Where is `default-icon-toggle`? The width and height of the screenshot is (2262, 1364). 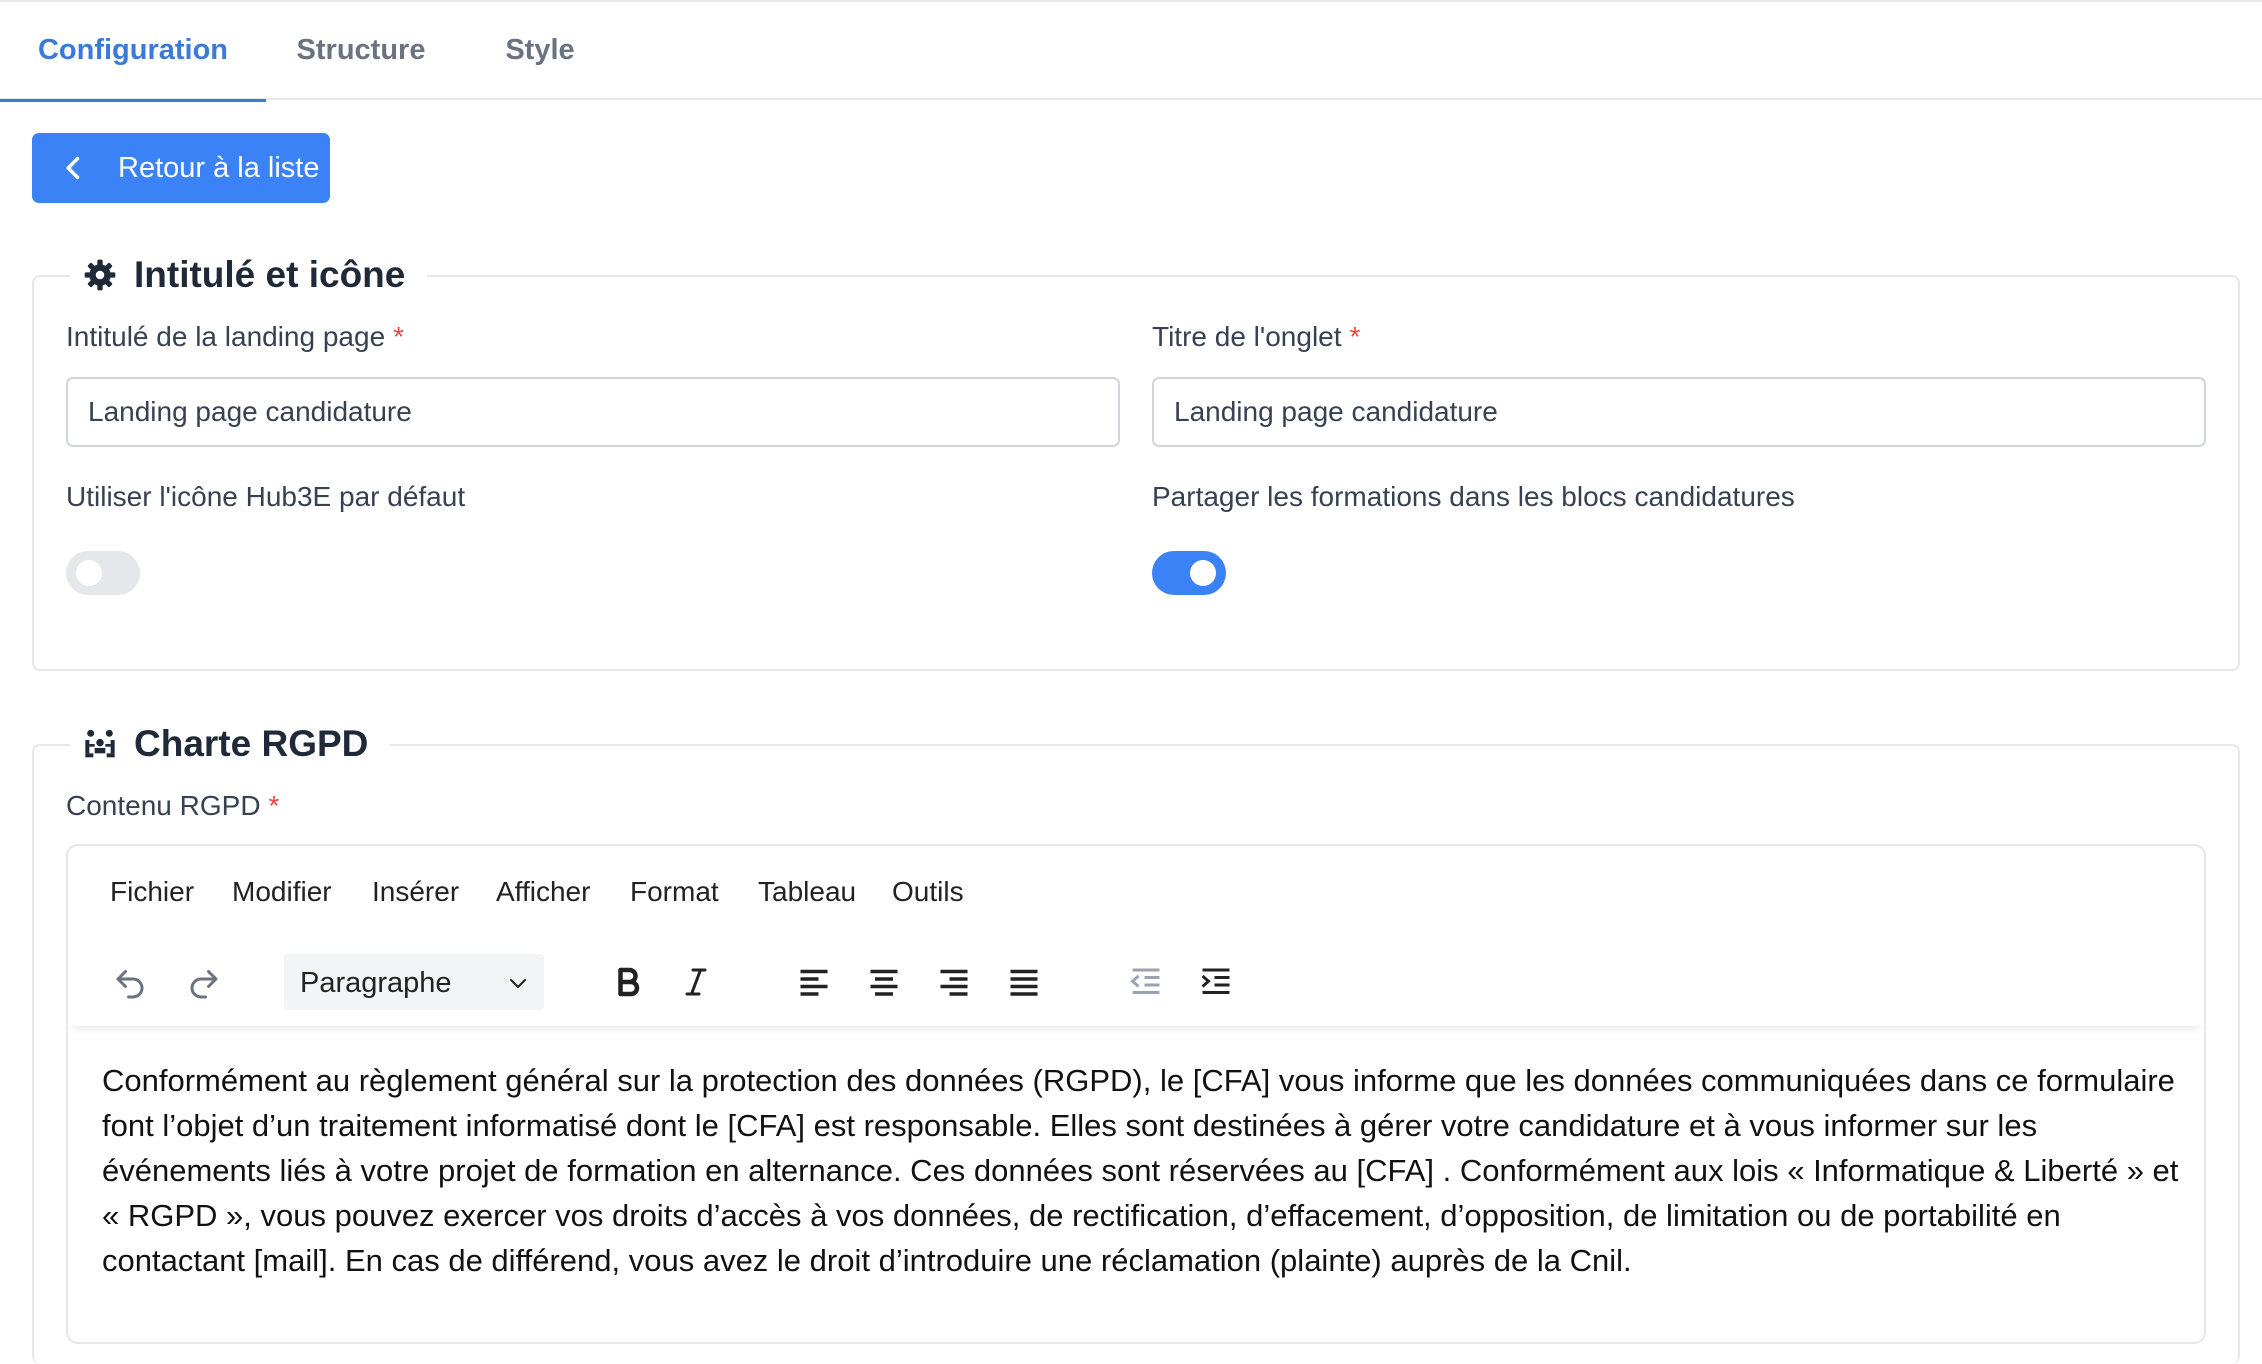
default-icon-toggle is located at coordinates (103, 573).